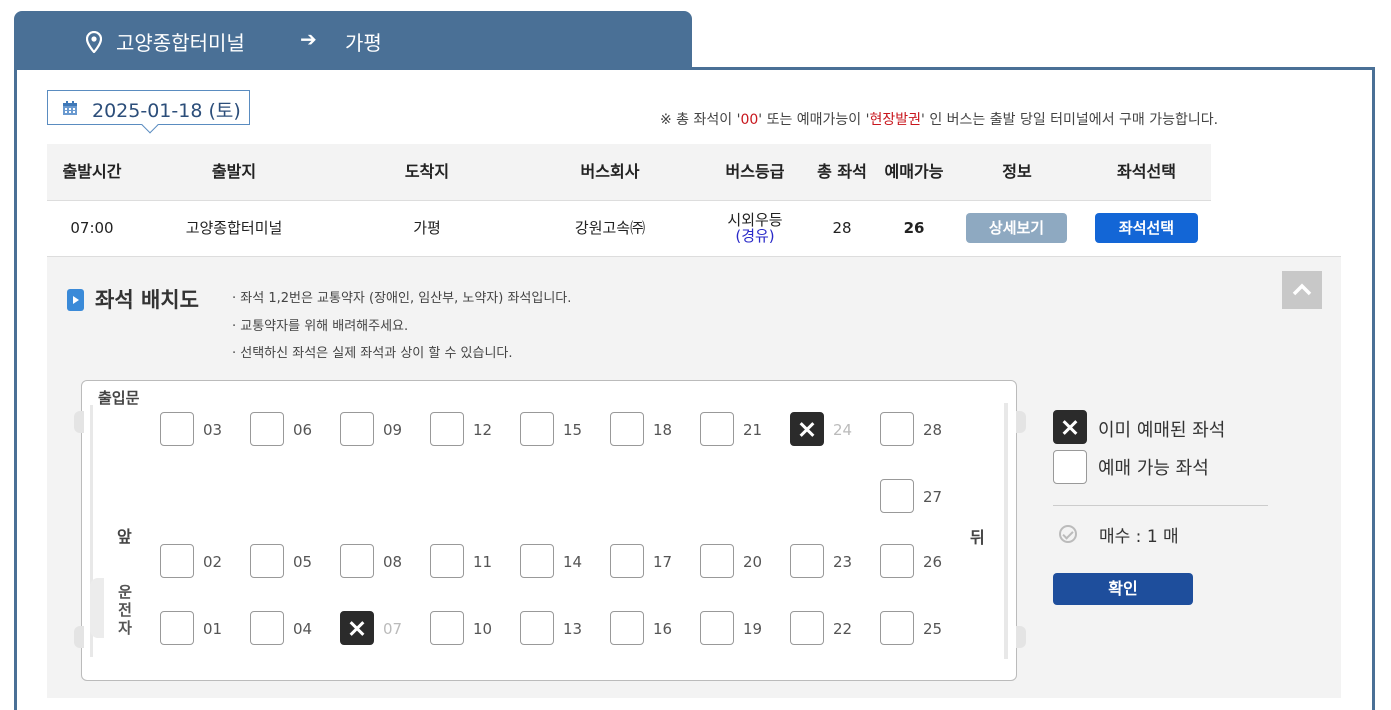 The height and width of the screenshot is (710, 1391). I want to click on seat-number: 22, so click(843, 629).